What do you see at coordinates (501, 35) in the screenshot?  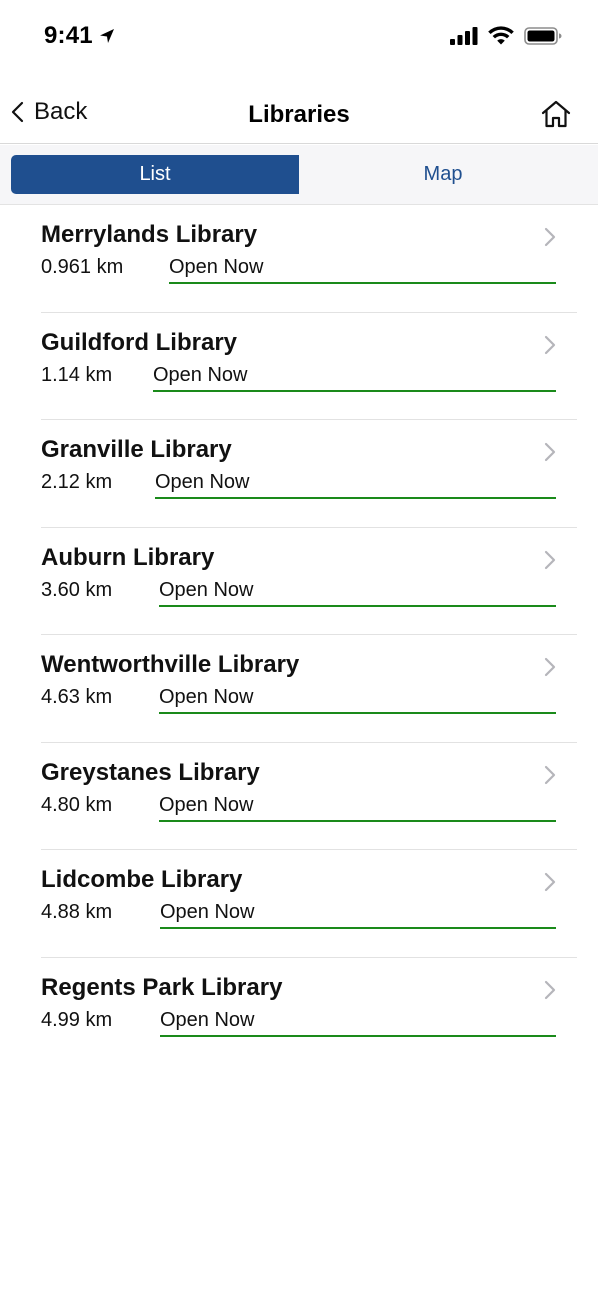 I see `wifi-icon` at bounding box center [501, 35].